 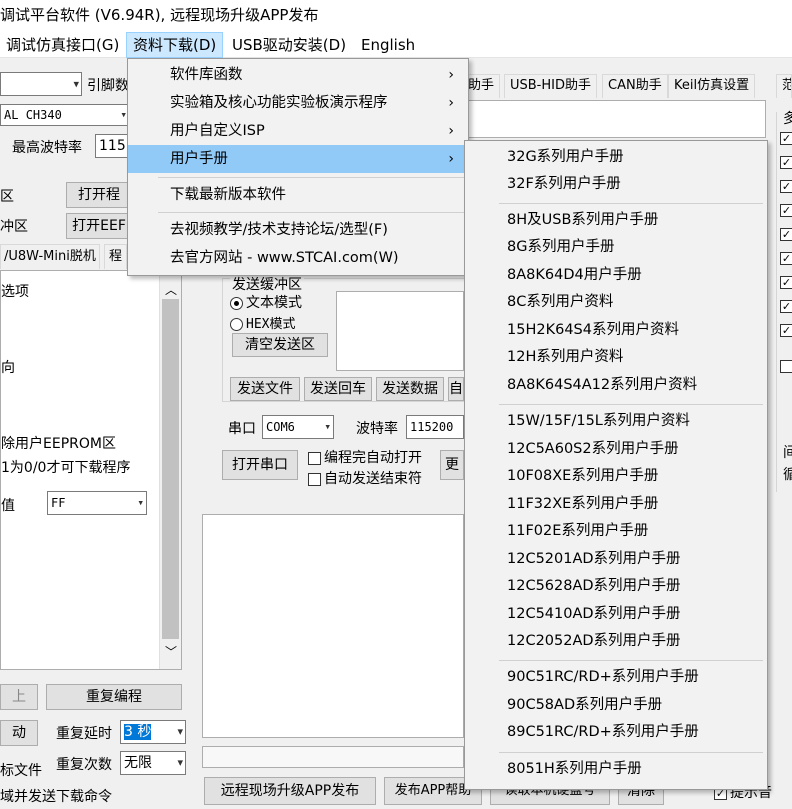 I want to click on open-program-button: 打开程, so click(x=99, y=195).